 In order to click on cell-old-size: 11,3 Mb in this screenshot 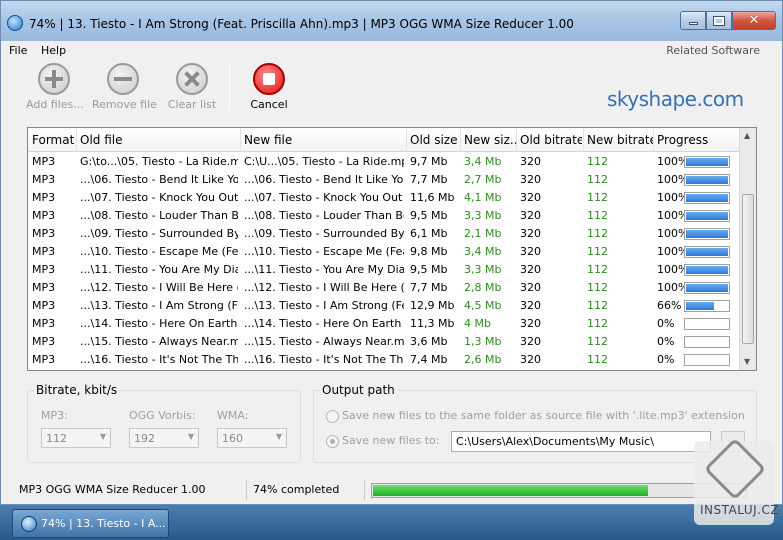, I will do `click(432, 323)`.